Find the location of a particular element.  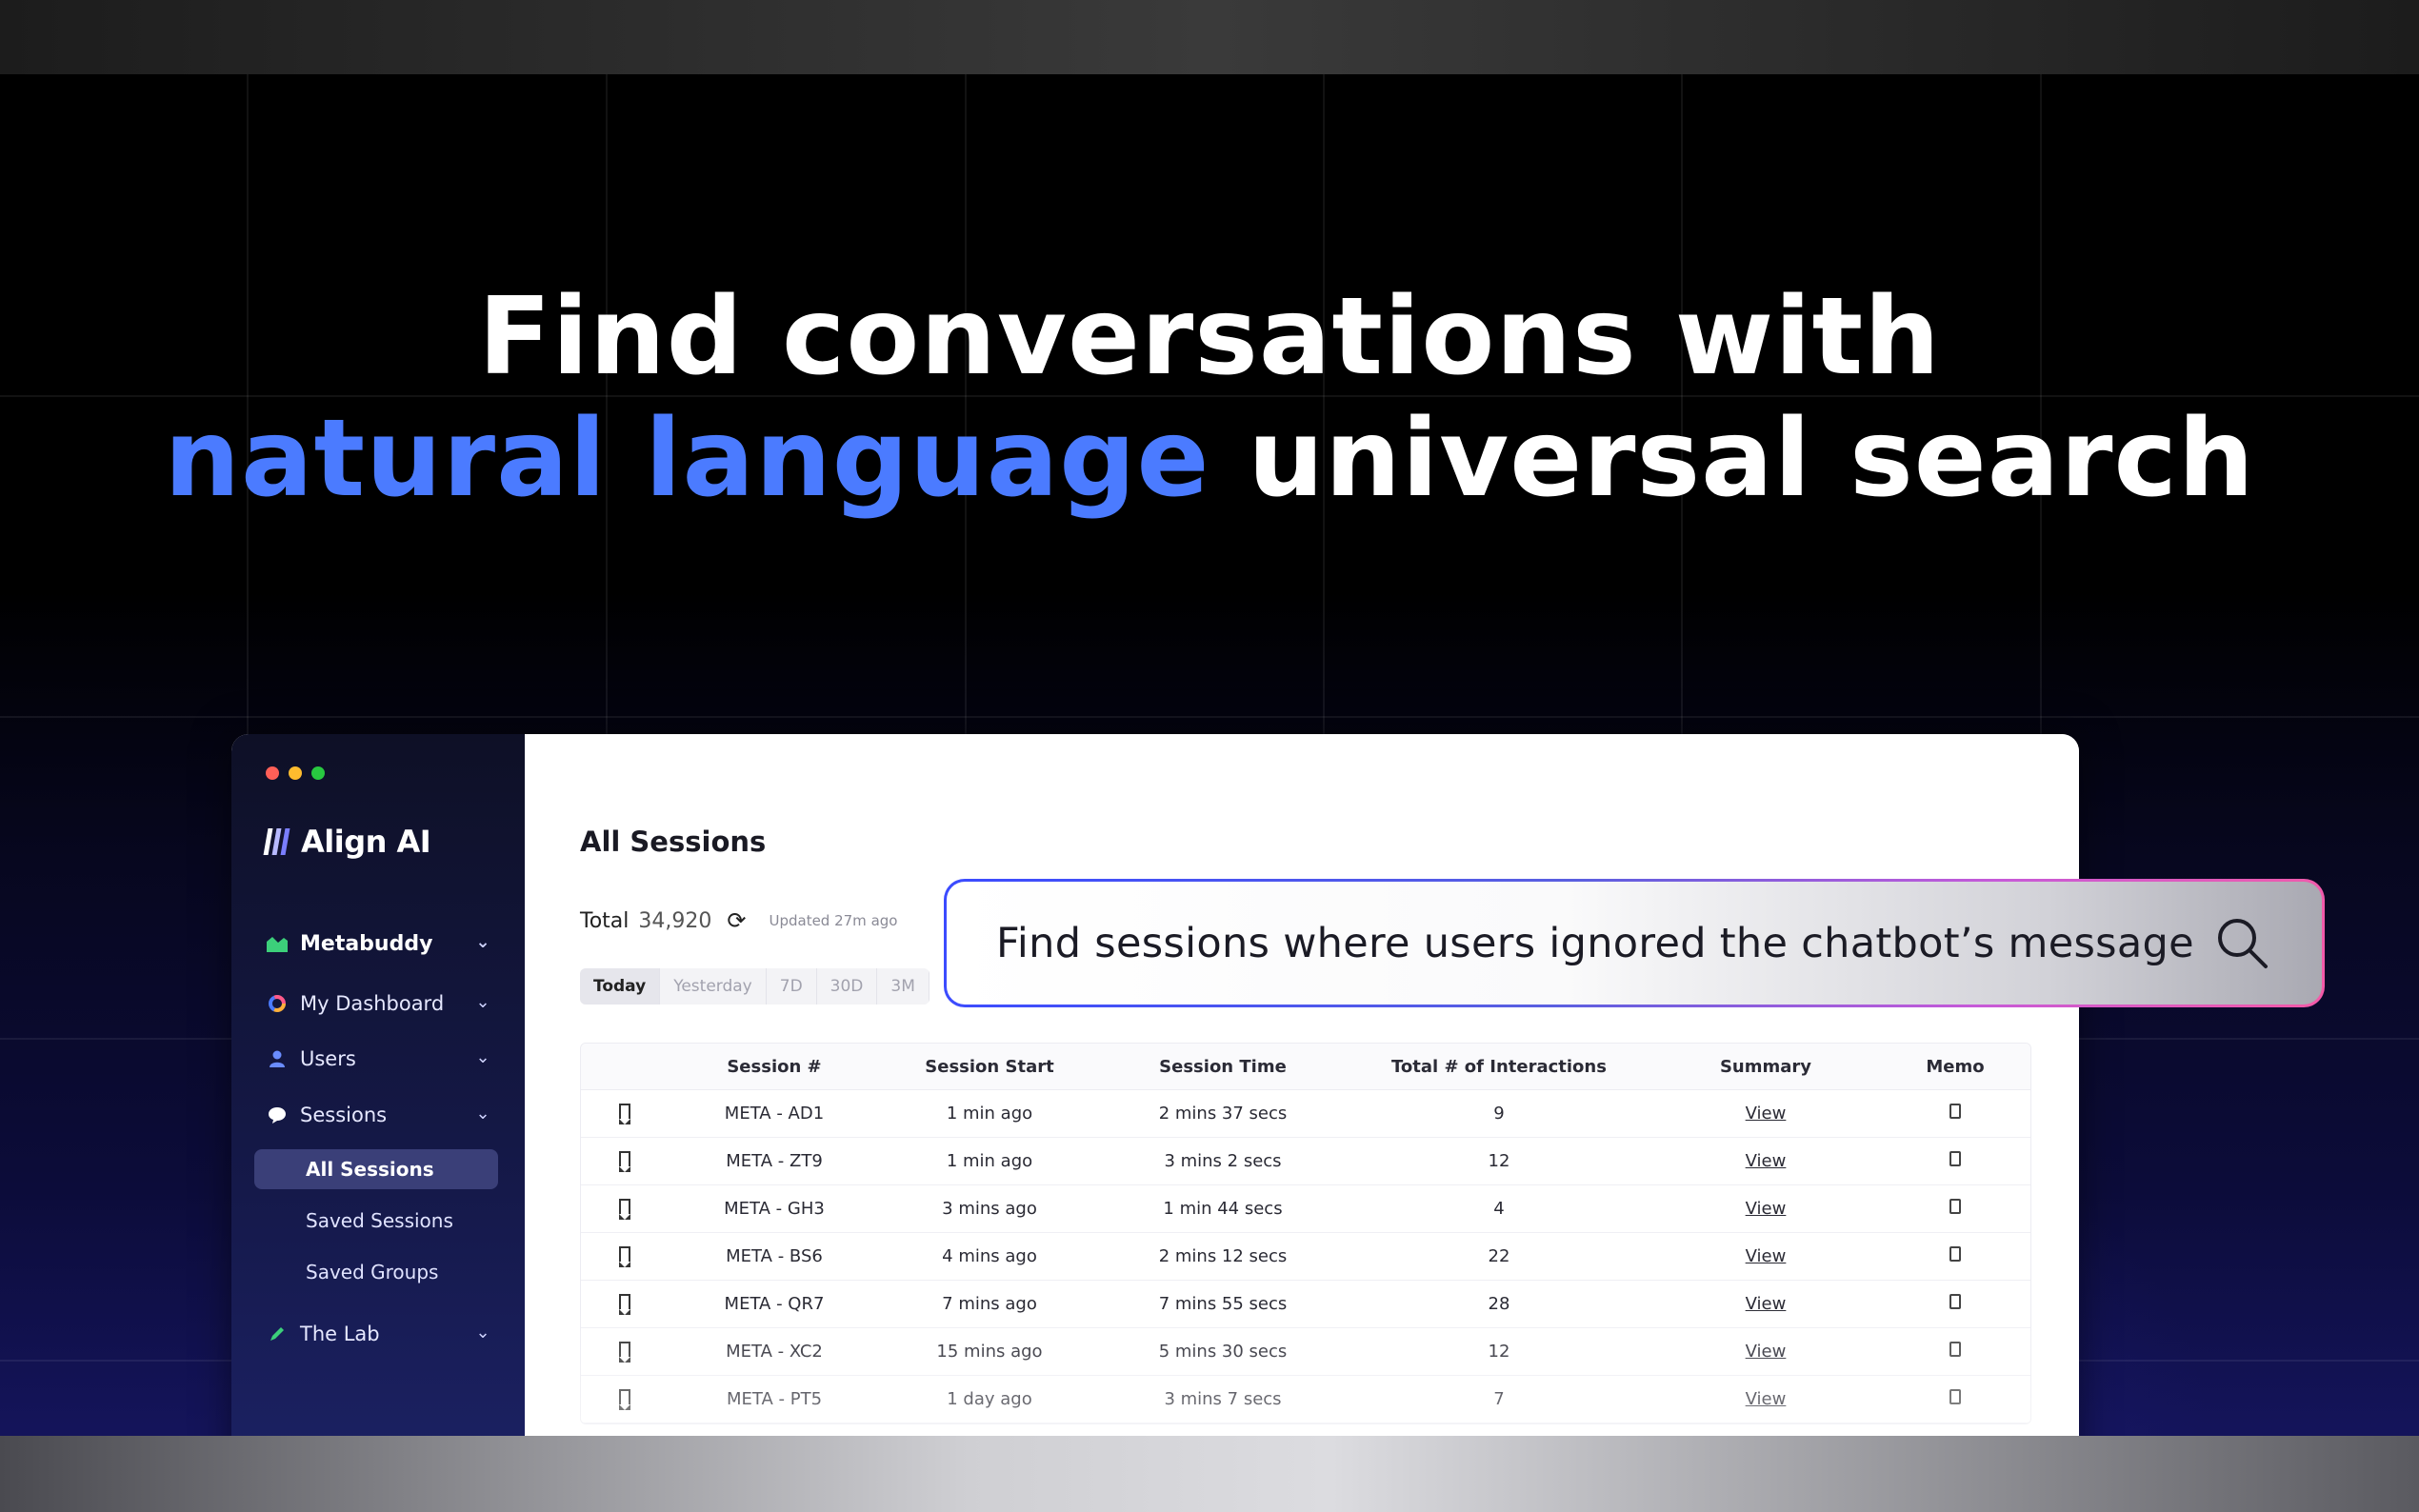

close-dot is located at coordinates (272, 773).